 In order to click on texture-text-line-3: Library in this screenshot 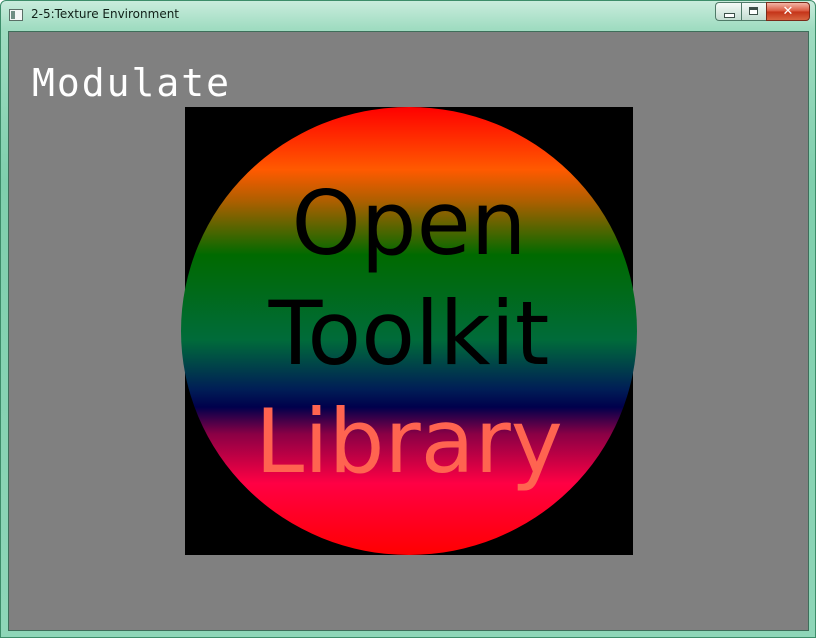, I will do `click(409, 441)`.